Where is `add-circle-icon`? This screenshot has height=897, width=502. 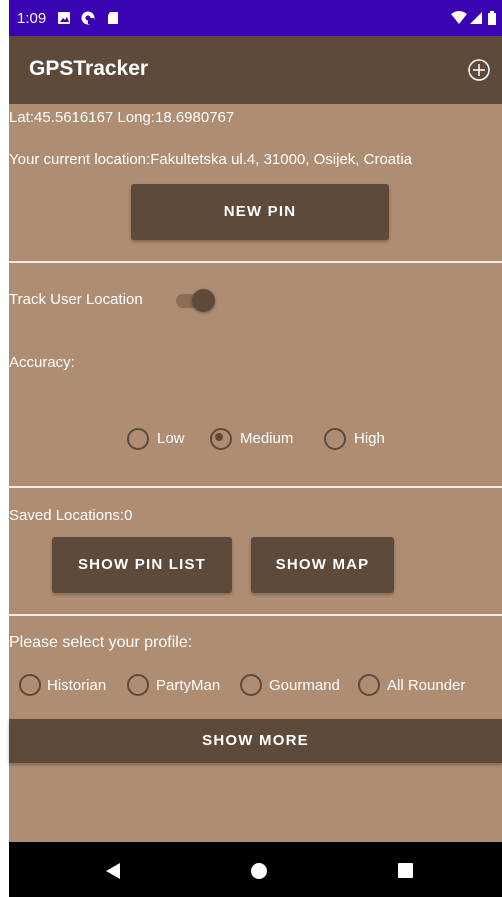
add-circle-icon is located at coordinates (479, 70).